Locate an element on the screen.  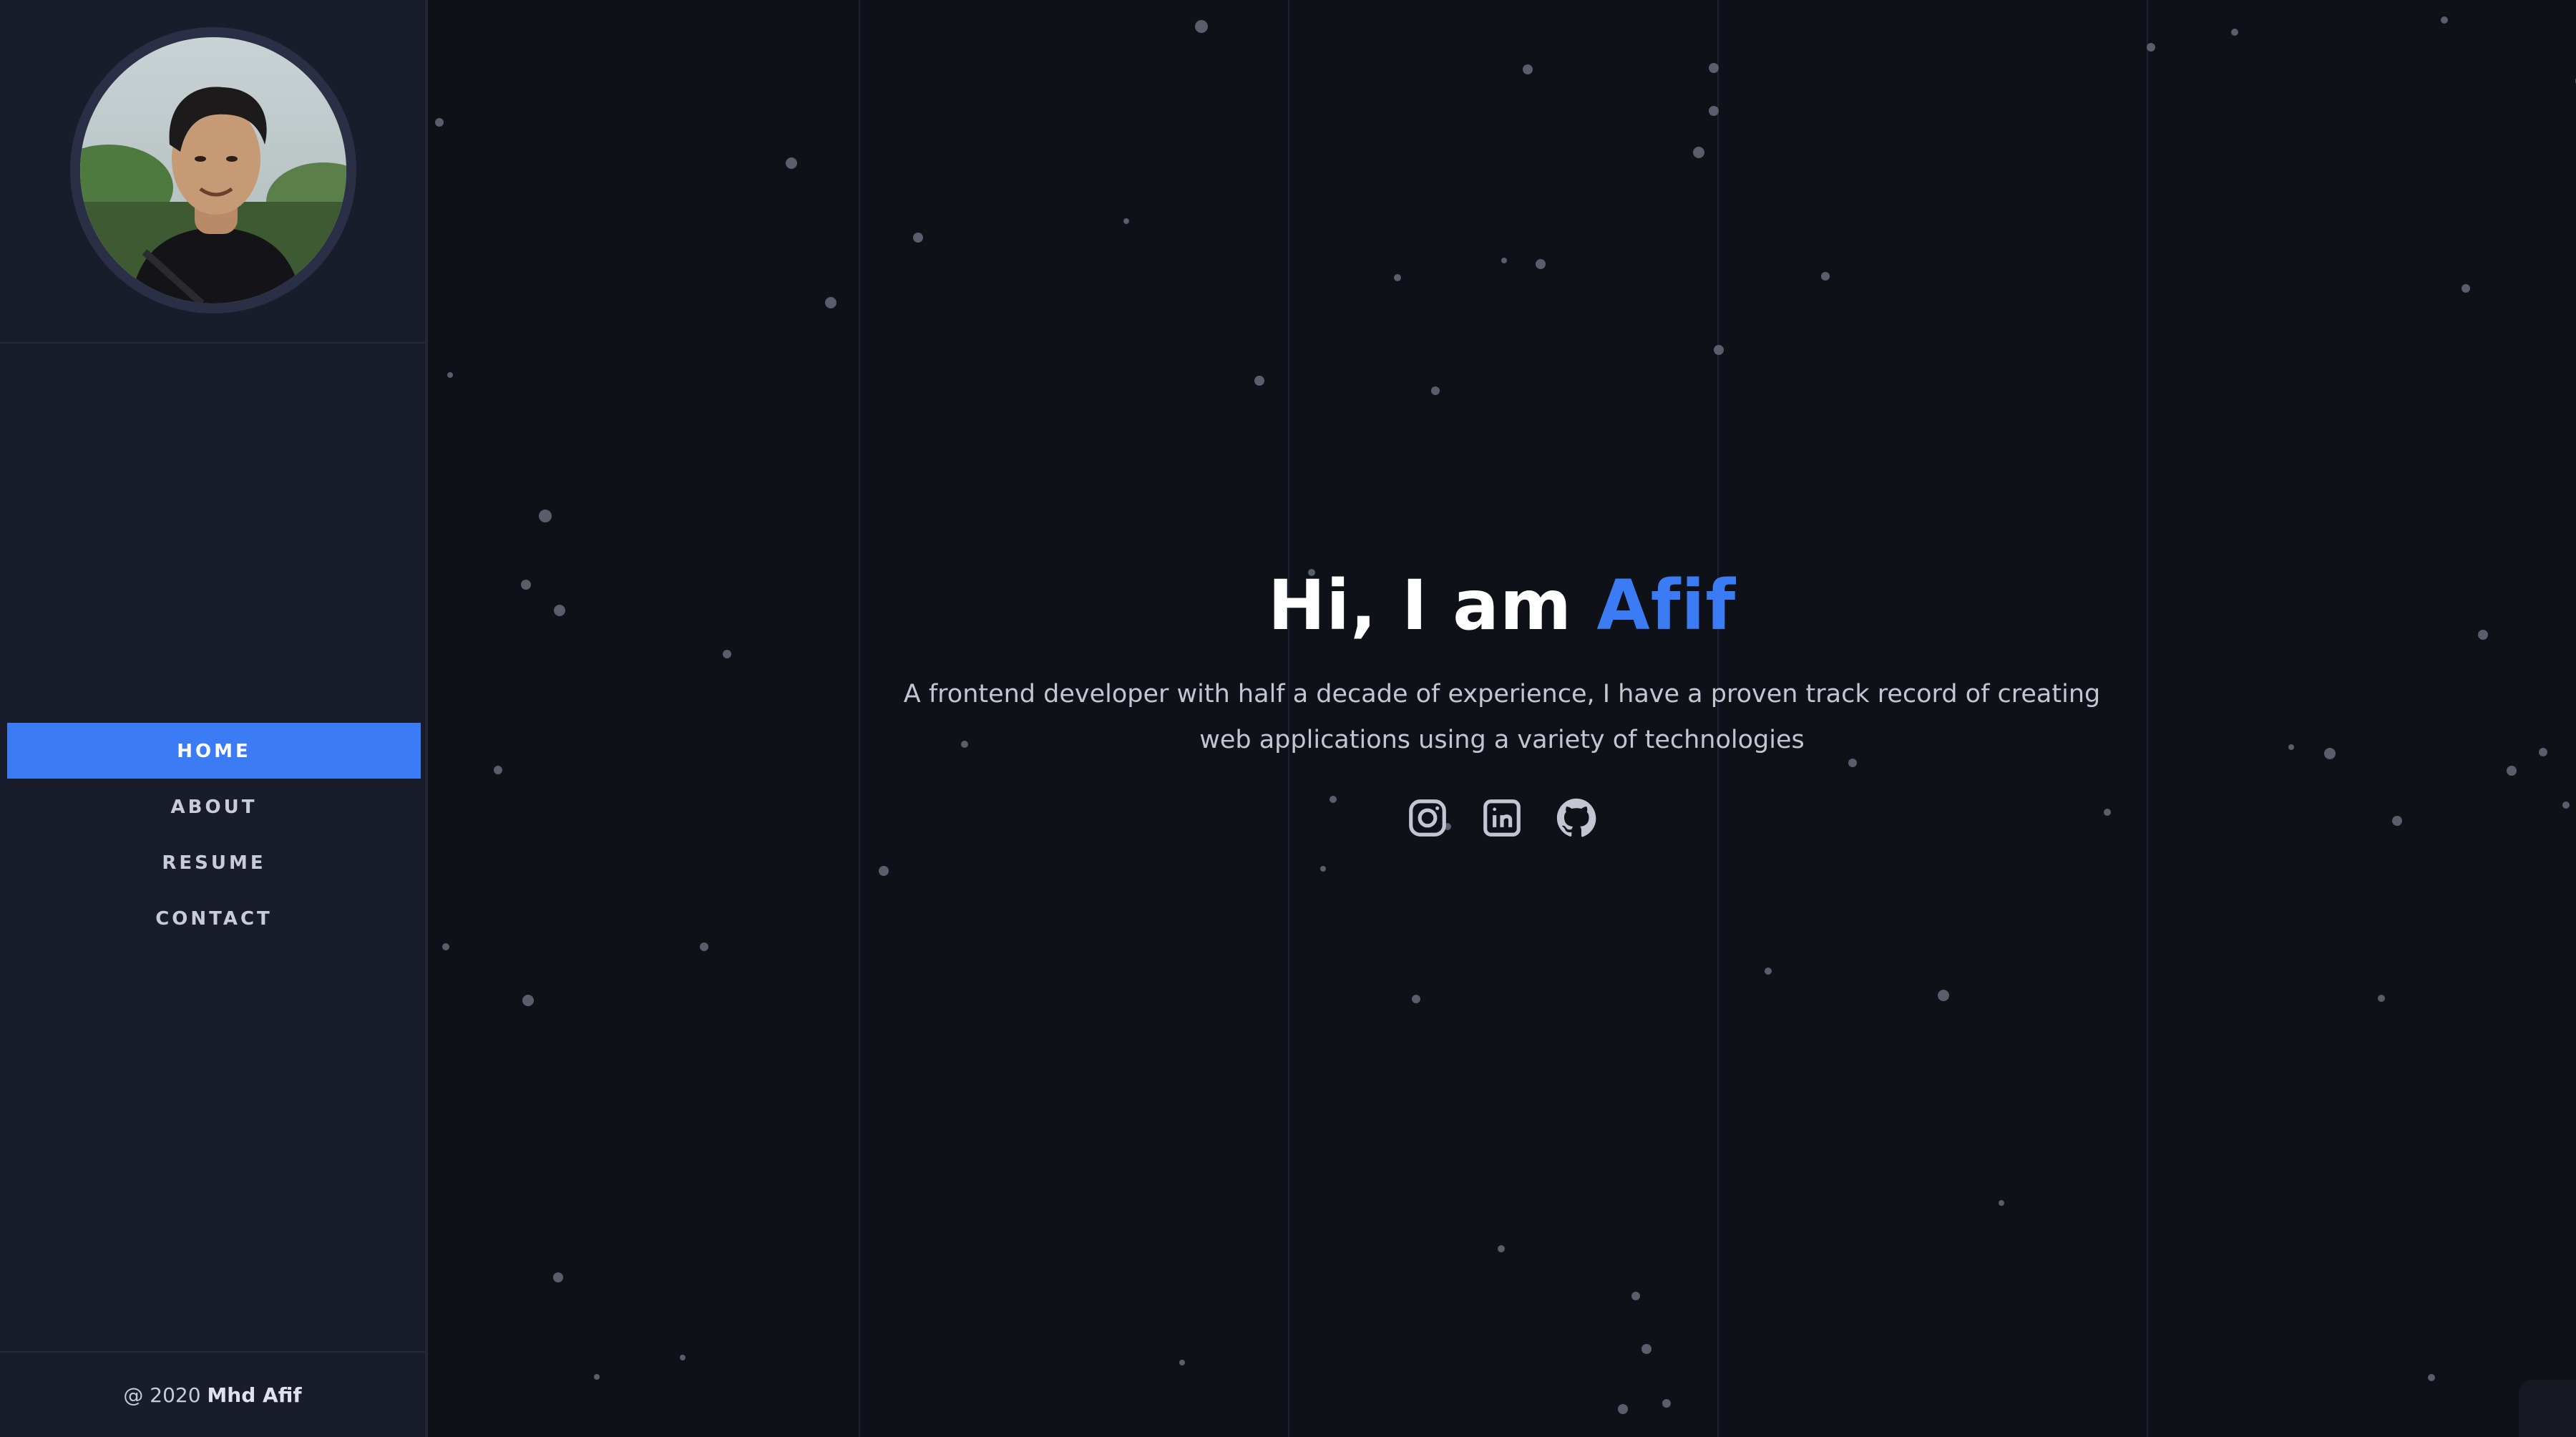
footer-author-name: Mhd Afif is located at coordinates (254, 1395).